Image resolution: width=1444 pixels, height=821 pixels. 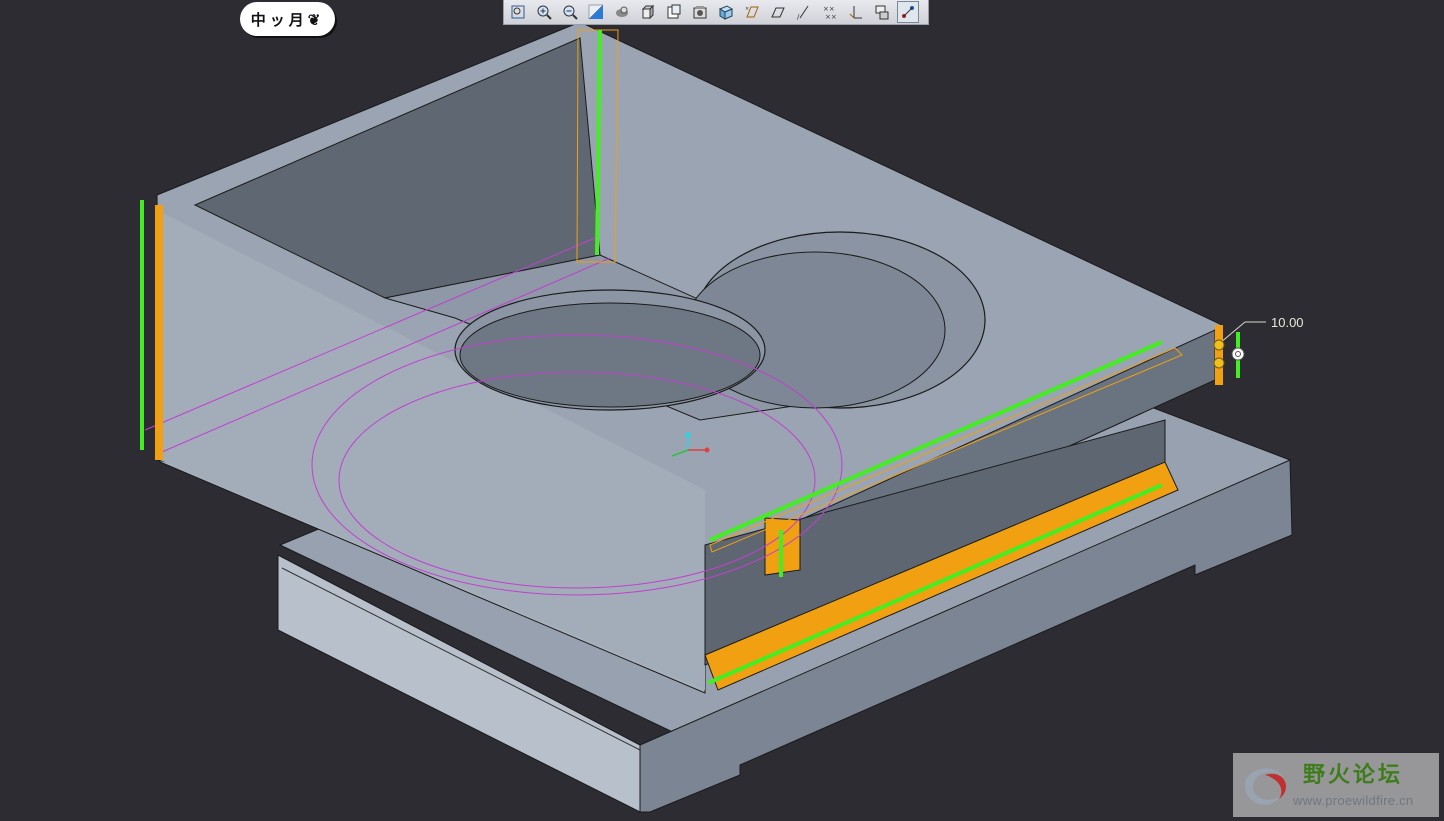 What do you see at coordinates (856, 12) in the screenshot?
I see `annotations-icon` at bounding box center [856, 12].